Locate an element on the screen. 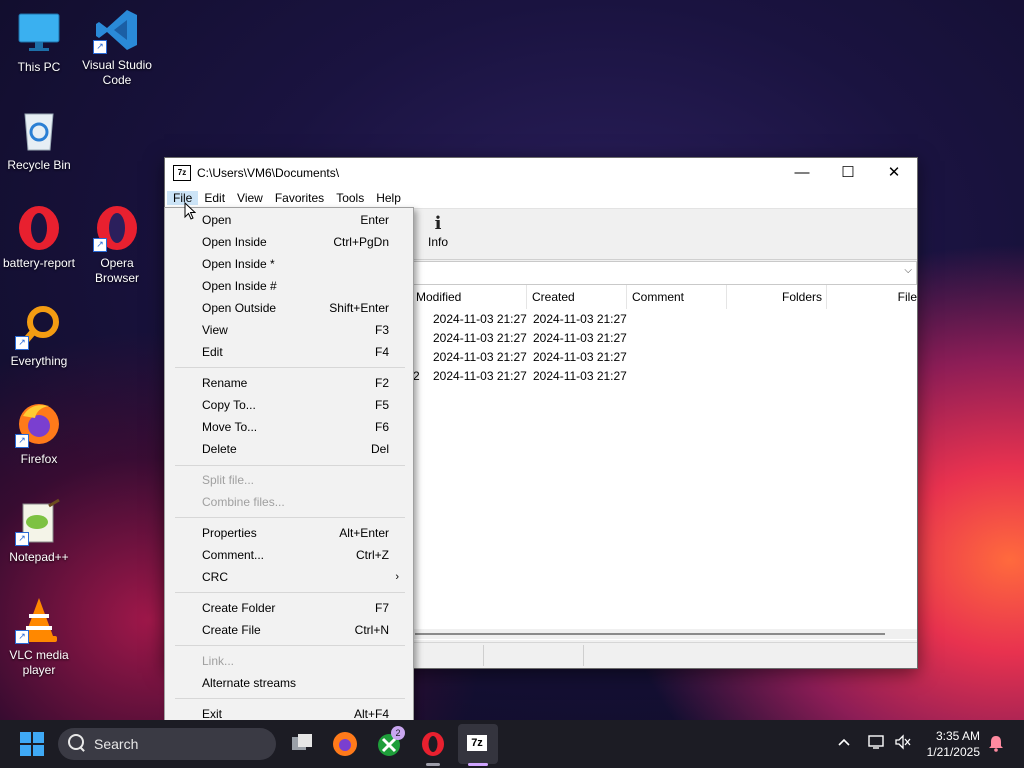  desktop-icon-everything: ↗ Everything is located at coordinates (39, 335).